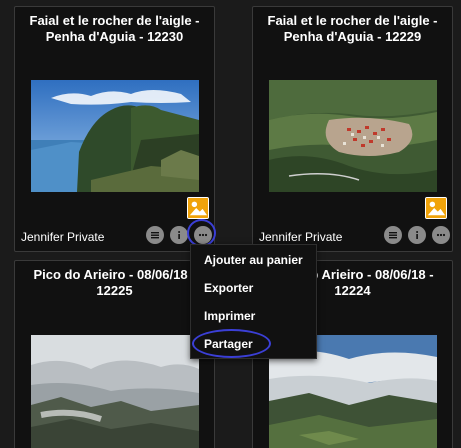 This screenshot has height=448, width=461. Describe the element at coordinates (114, 274) in the screenshot. I see `card-title-line: Pico do Arieiro - 08/06/18 -` at that location.